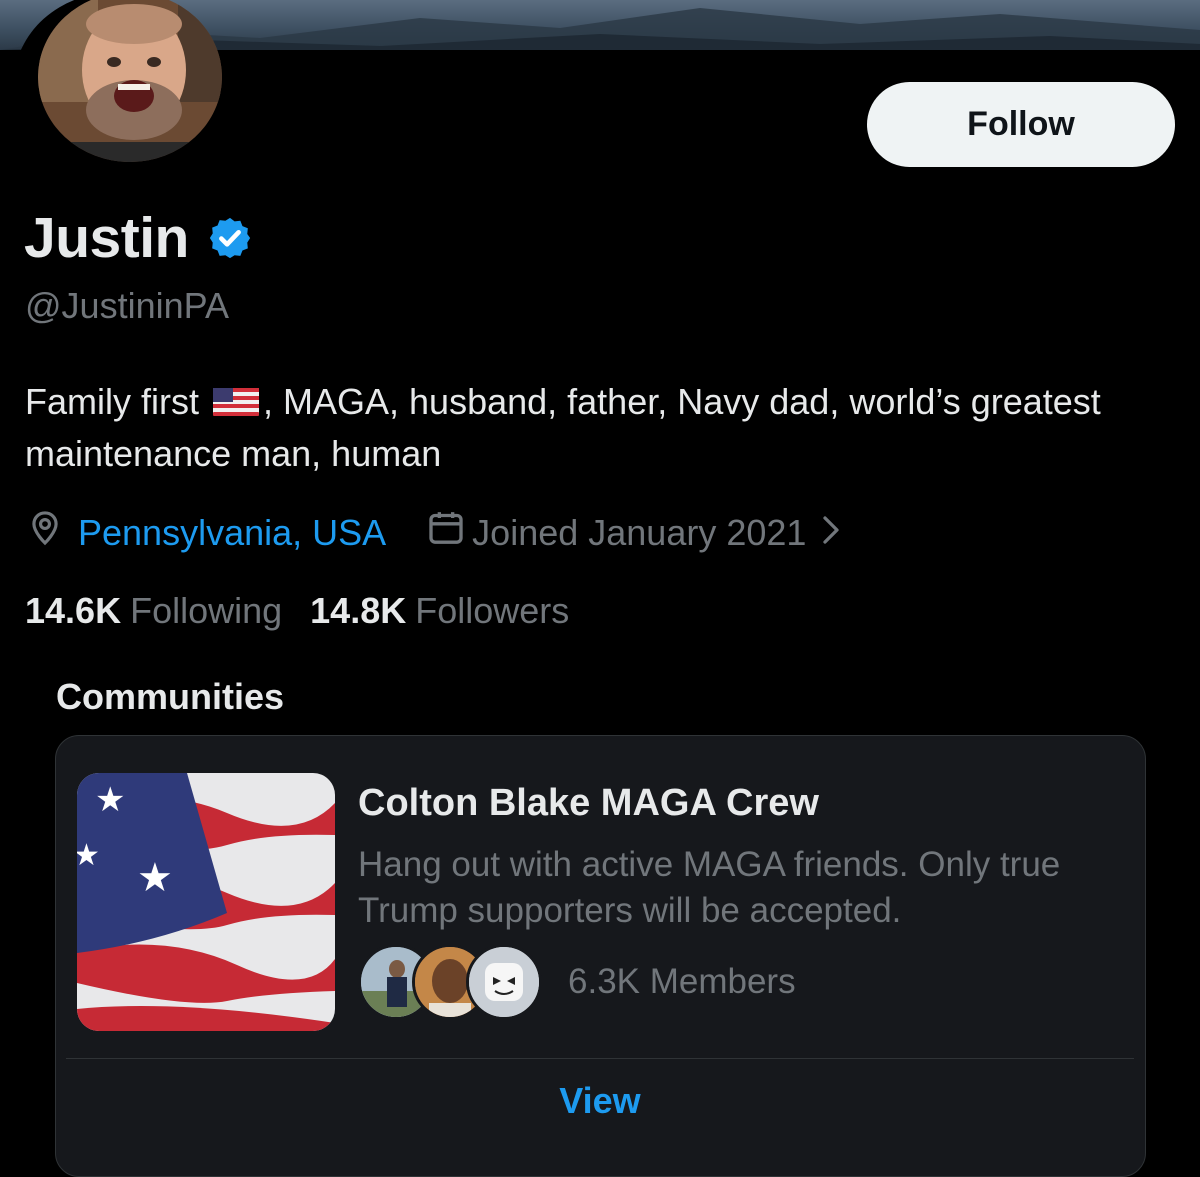 Image resolution: width=1200 pixels, height=1177 pixels. What do you see at coordinates (446, 532) in the screenshot?
I see `calendar-icon` at bounding box center [446, 532].